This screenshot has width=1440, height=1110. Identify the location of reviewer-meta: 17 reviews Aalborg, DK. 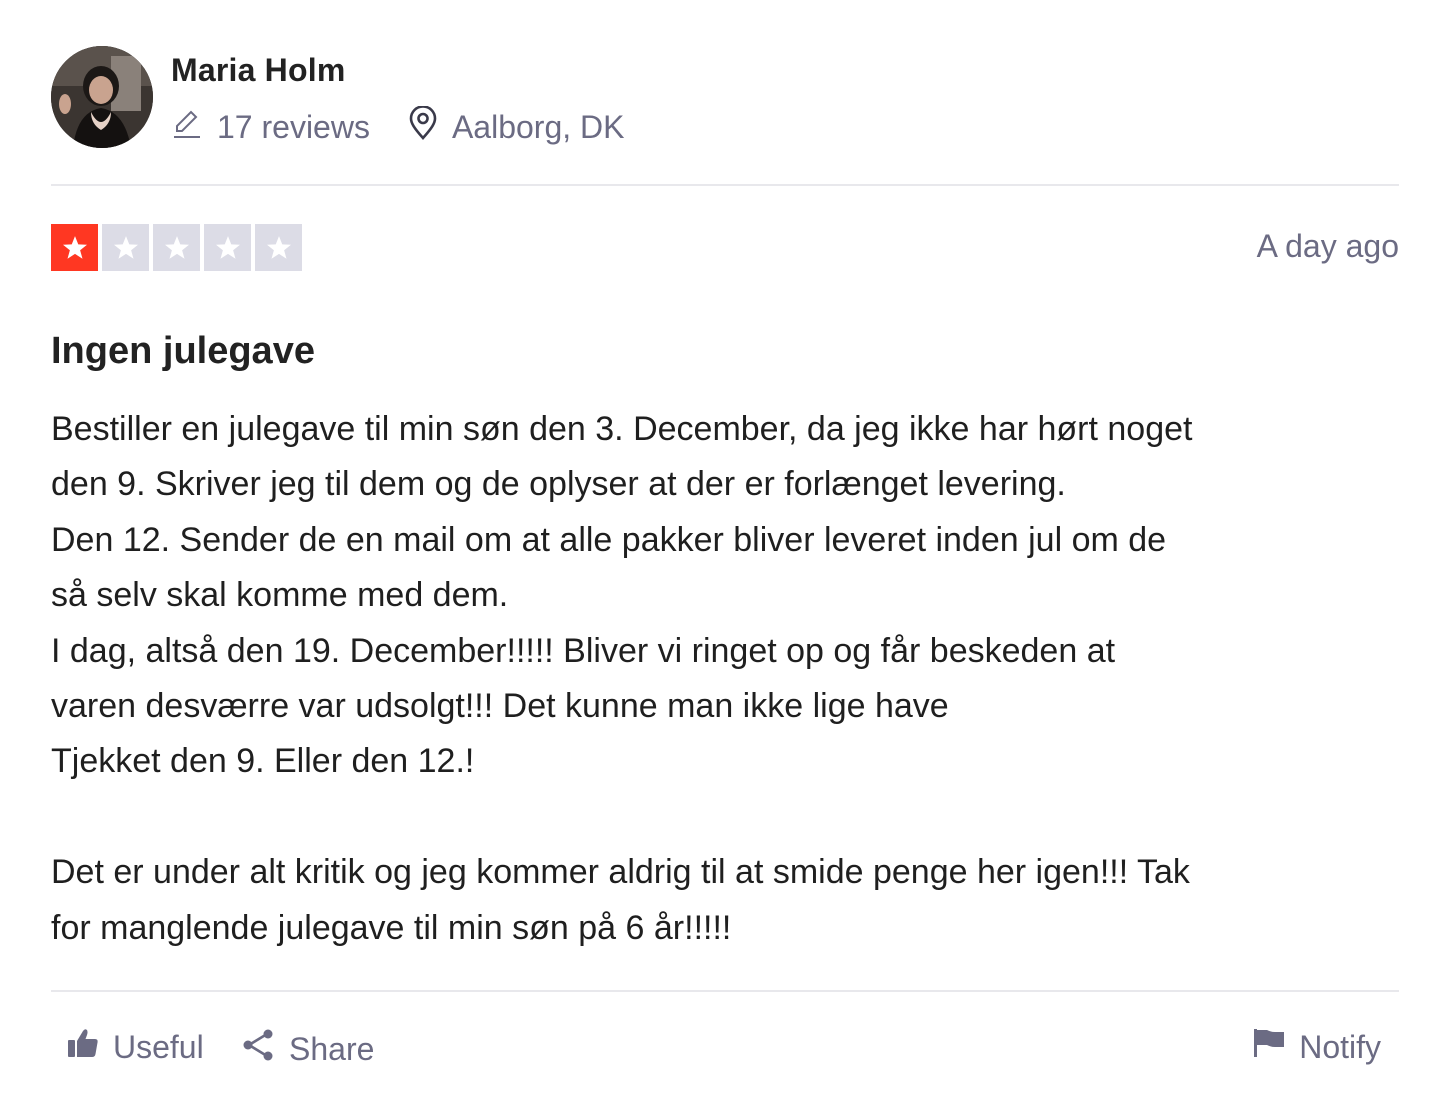
(398, 126).